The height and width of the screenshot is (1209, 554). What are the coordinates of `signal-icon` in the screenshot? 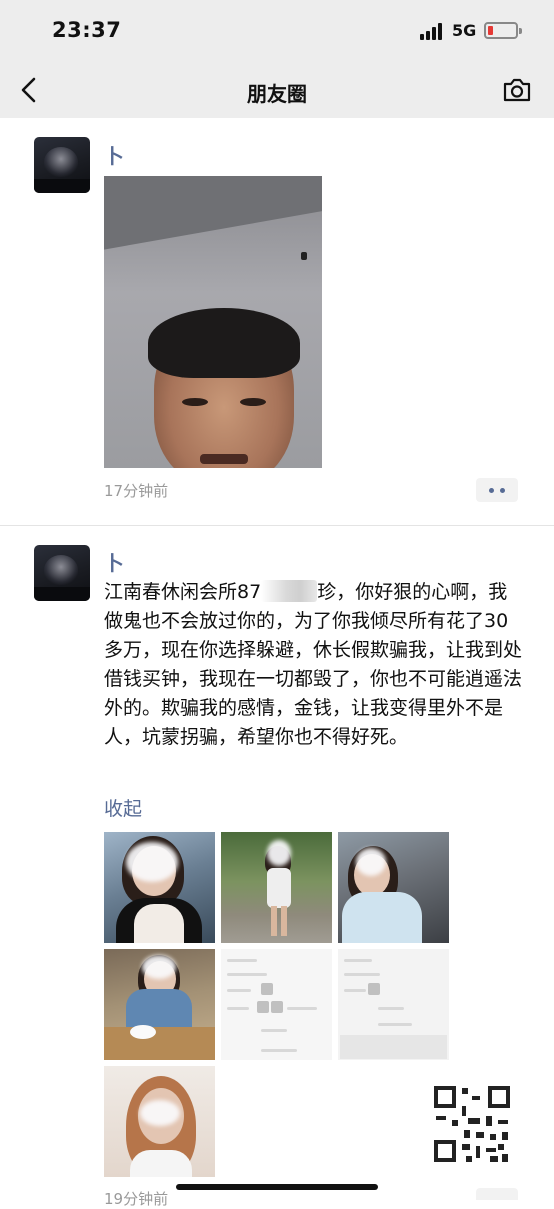 It's located at (433, 31).